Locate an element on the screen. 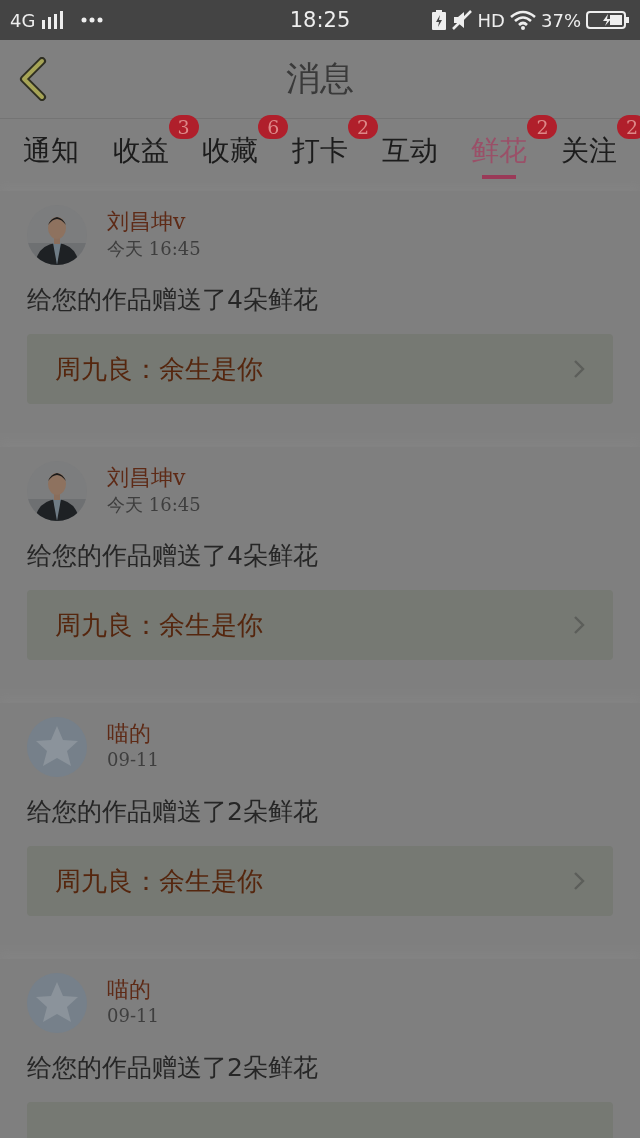  count-badge: 3 is located at coordinates (183, 127).